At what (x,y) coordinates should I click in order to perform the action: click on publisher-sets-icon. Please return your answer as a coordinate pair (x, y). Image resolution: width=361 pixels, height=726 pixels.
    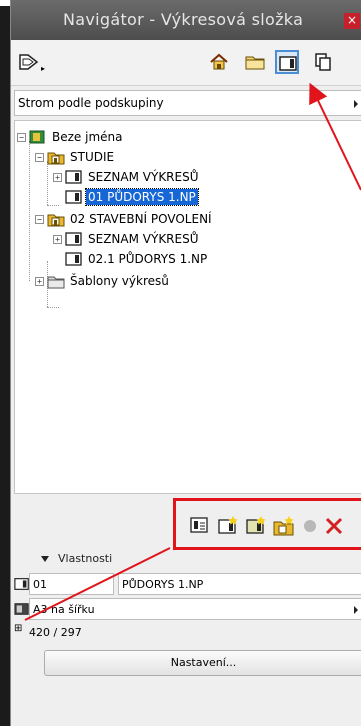
    Looking at the image, I should click on (323, 62).